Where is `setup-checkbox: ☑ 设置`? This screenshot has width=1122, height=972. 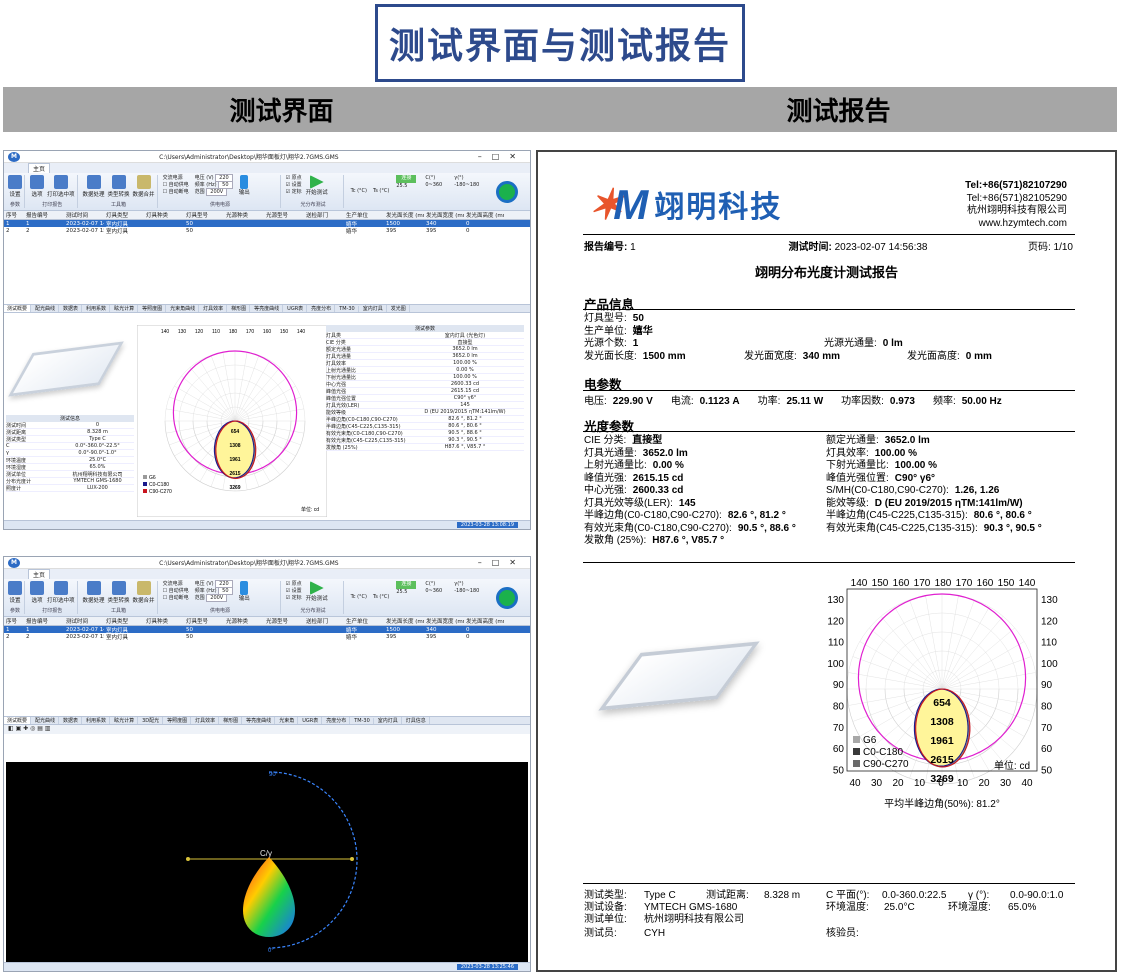 setup-checkbox: ☑ 设置 is located at coordinates (294, 185).